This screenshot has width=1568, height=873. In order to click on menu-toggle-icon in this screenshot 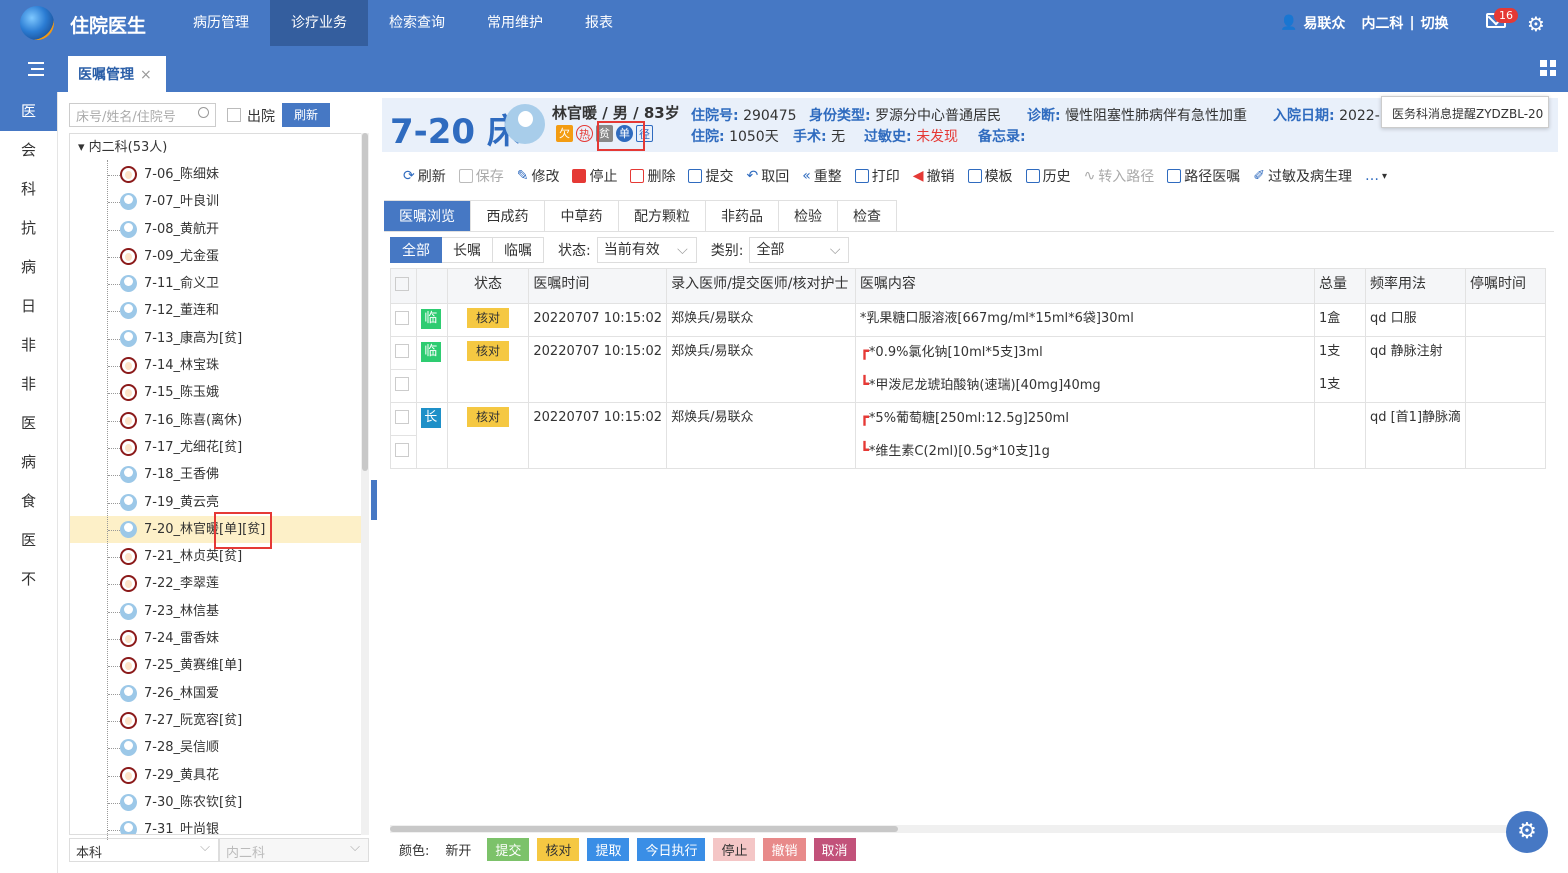, I will do `click(36, 69)`.